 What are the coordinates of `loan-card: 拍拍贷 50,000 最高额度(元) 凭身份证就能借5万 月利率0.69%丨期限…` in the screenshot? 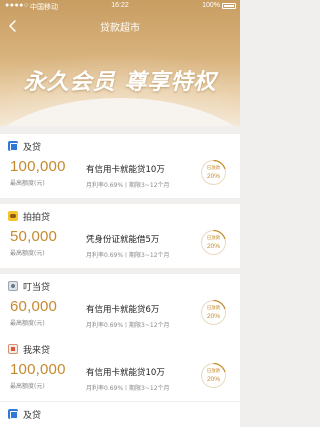 It's located at (120, 236).